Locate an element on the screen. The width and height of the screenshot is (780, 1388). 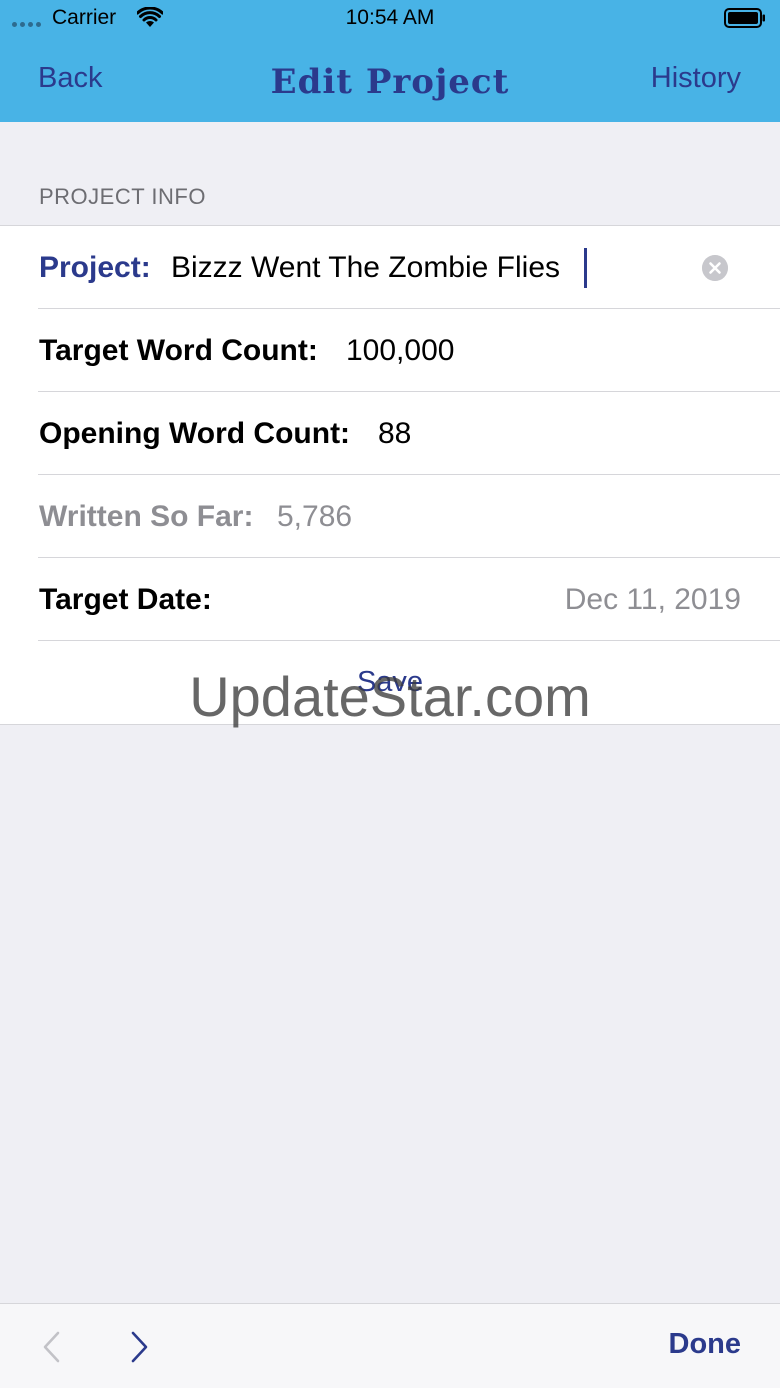
done-button: Done is located at coordinates (705, 1344).